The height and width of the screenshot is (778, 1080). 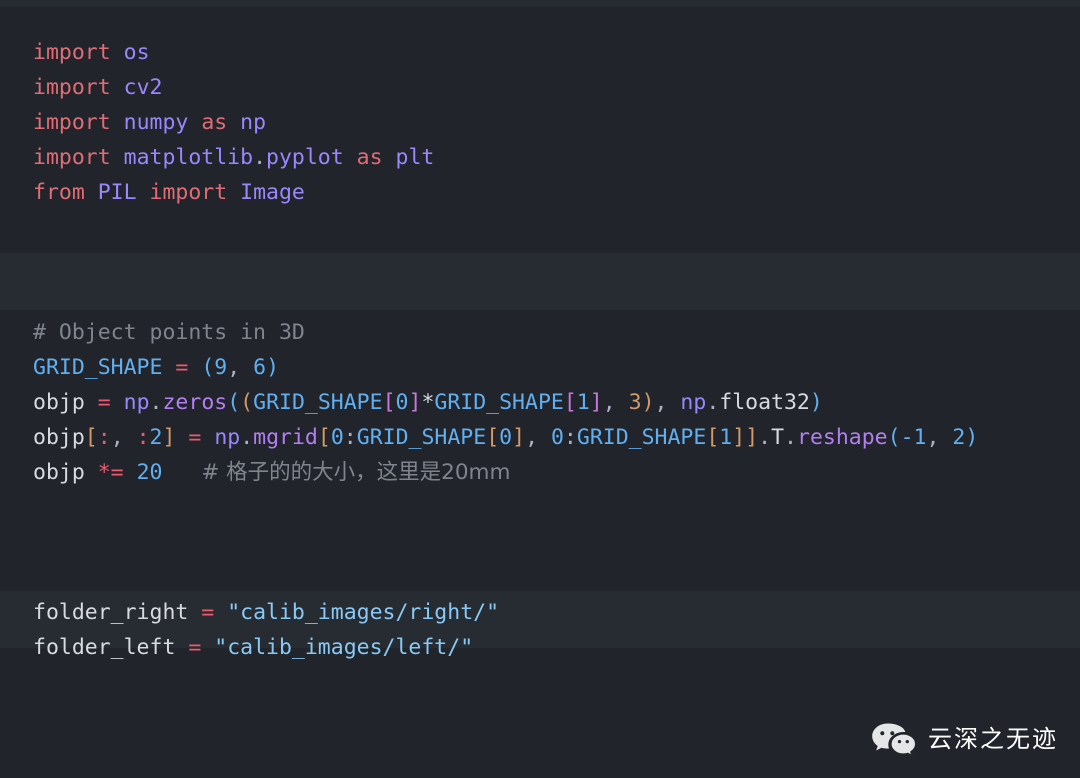 I want to click on code-line-comment-object-points: # Object points in 3D, so click(x=540, y=332).